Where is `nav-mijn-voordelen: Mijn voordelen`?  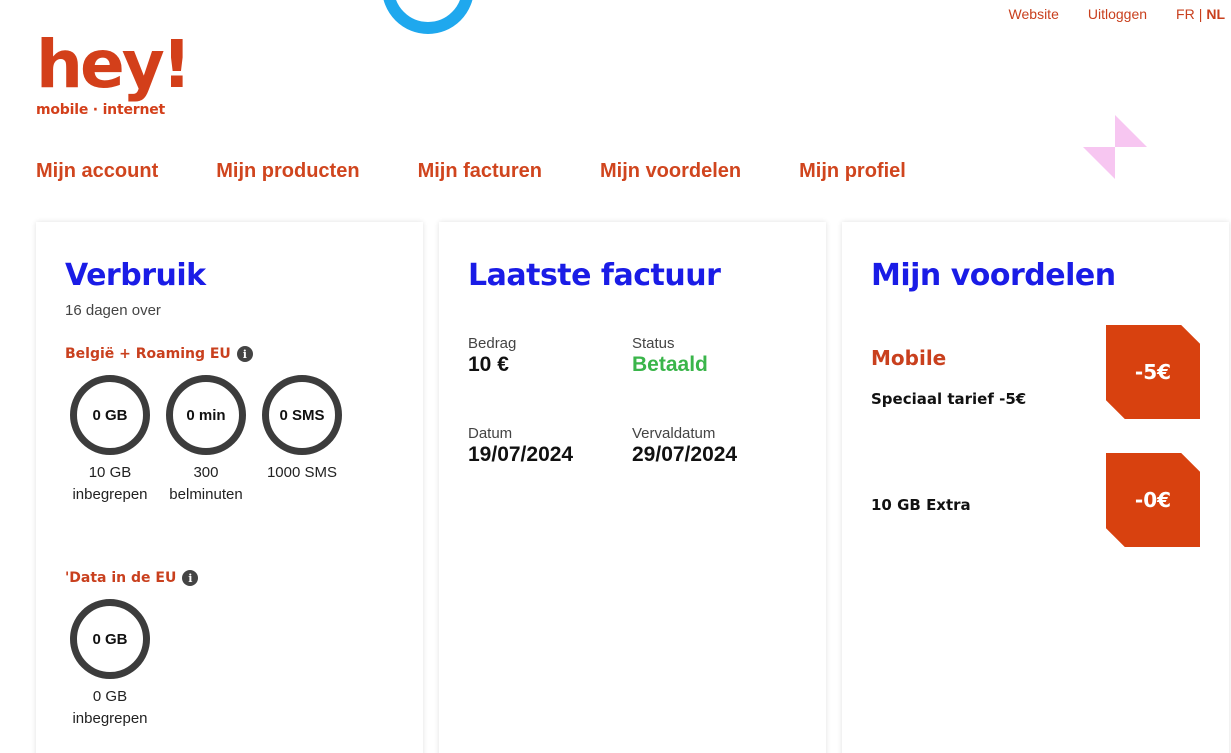 nav-mijn-voordelen: Mijn voordelen is located at coordinates (670, 171).